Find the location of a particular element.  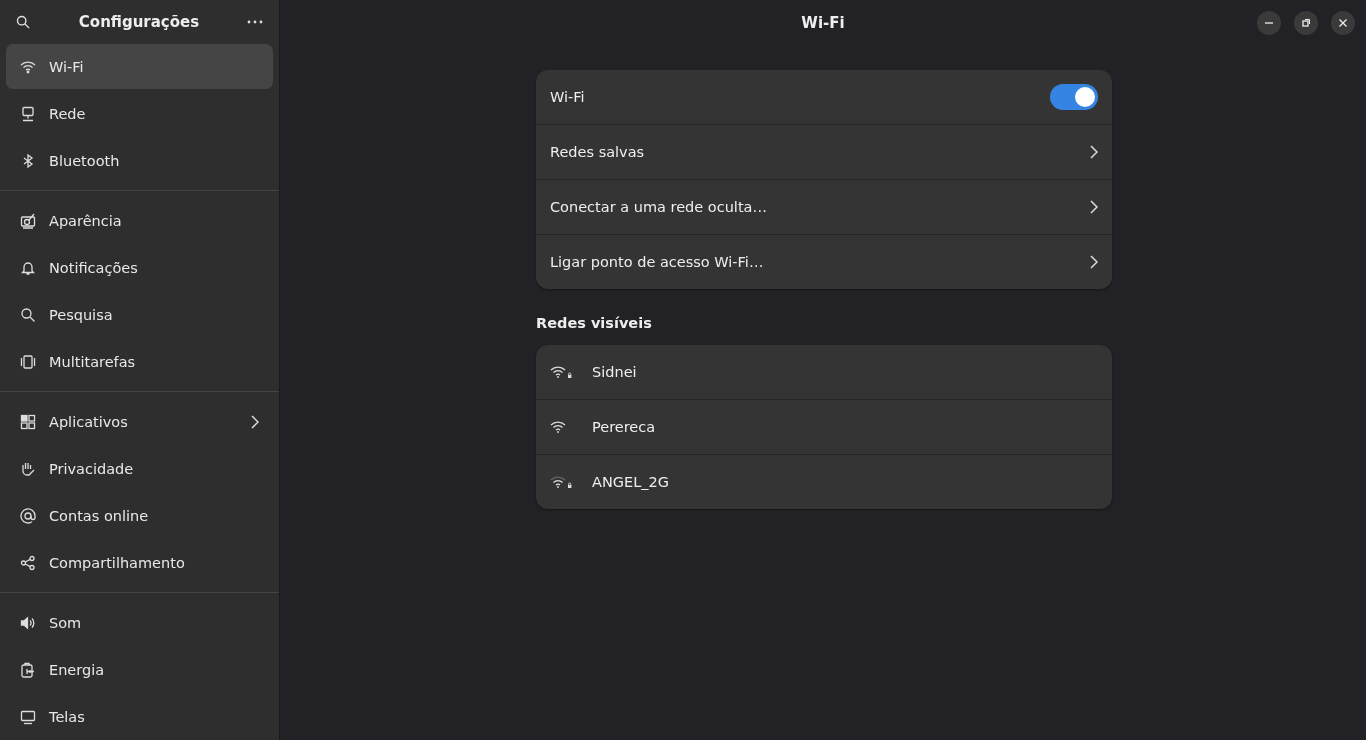

hand-icon is located at coordinates (28, 468).